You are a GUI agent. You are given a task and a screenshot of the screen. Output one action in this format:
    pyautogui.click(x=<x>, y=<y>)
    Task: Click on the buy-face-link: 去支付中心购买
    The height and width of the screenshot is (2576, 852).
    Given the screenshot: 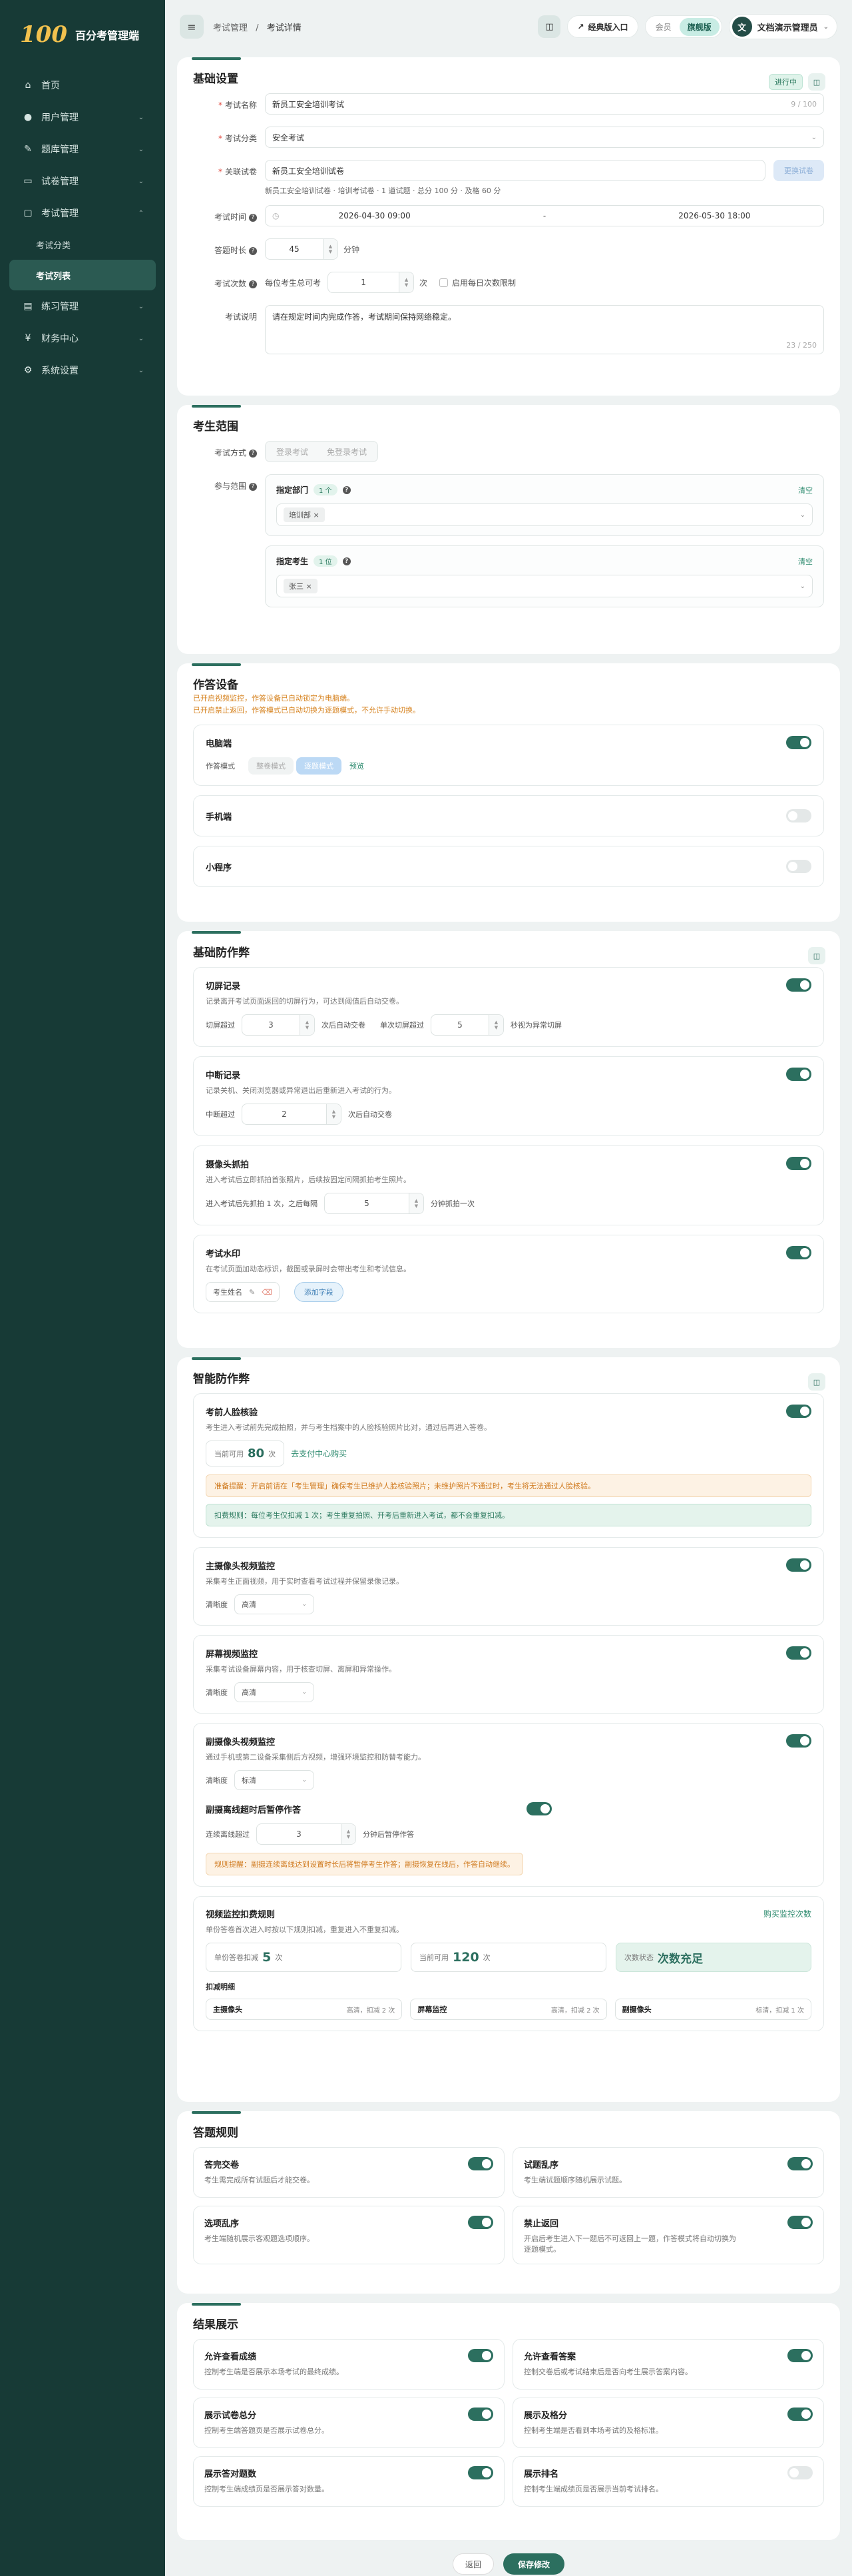 What is the action you would take?
    pyautogui.click(x=319, y=1453)
    